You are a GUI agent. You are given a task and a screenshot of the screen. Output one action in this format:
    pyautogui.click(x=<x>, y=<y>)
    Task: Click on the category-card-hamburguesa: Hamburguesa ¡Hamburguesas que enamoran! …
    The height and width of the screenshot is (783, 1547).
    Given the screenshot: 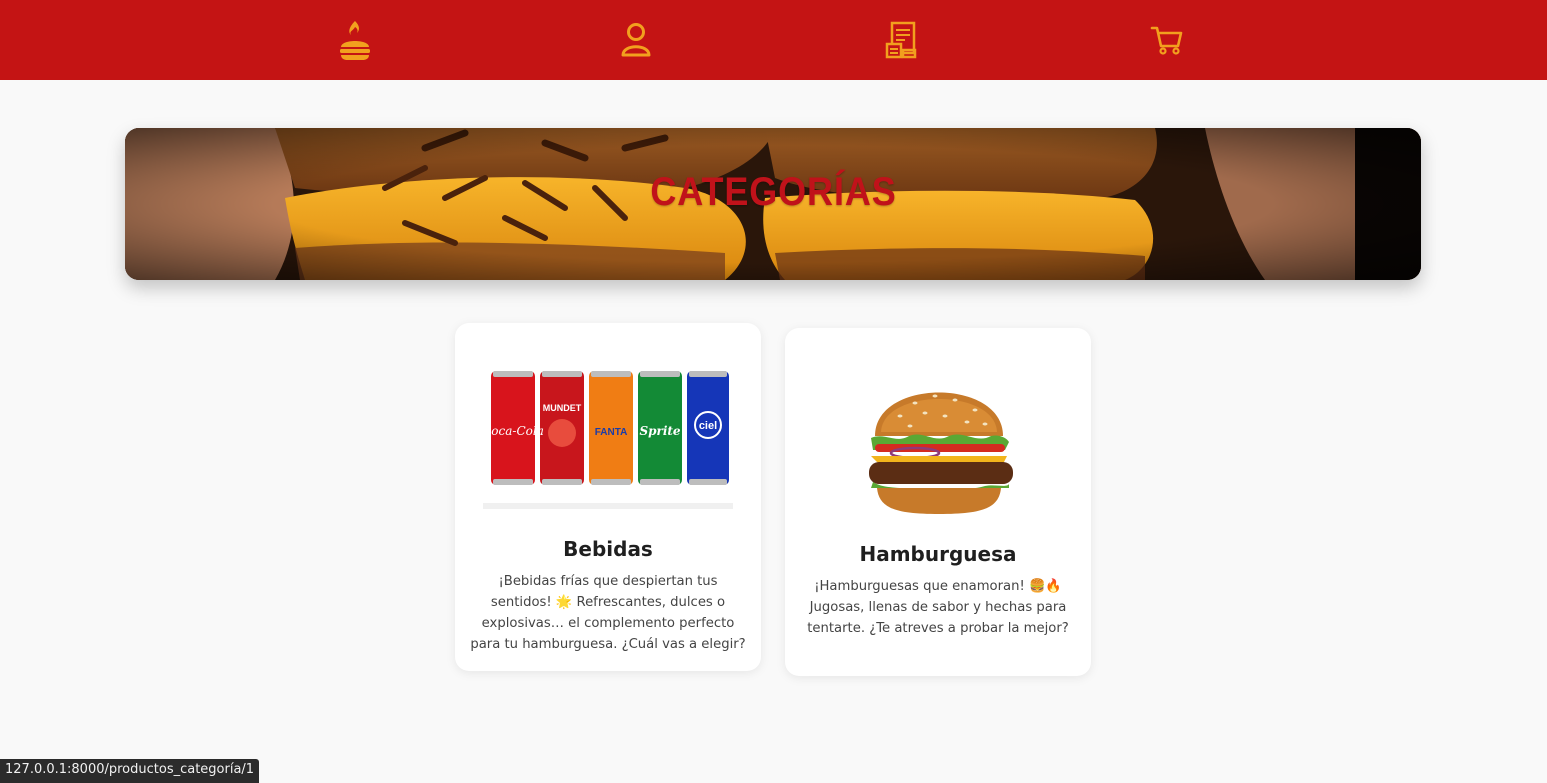 What is the action you would take?
    pyautogui.click(x=938, y=502)
    